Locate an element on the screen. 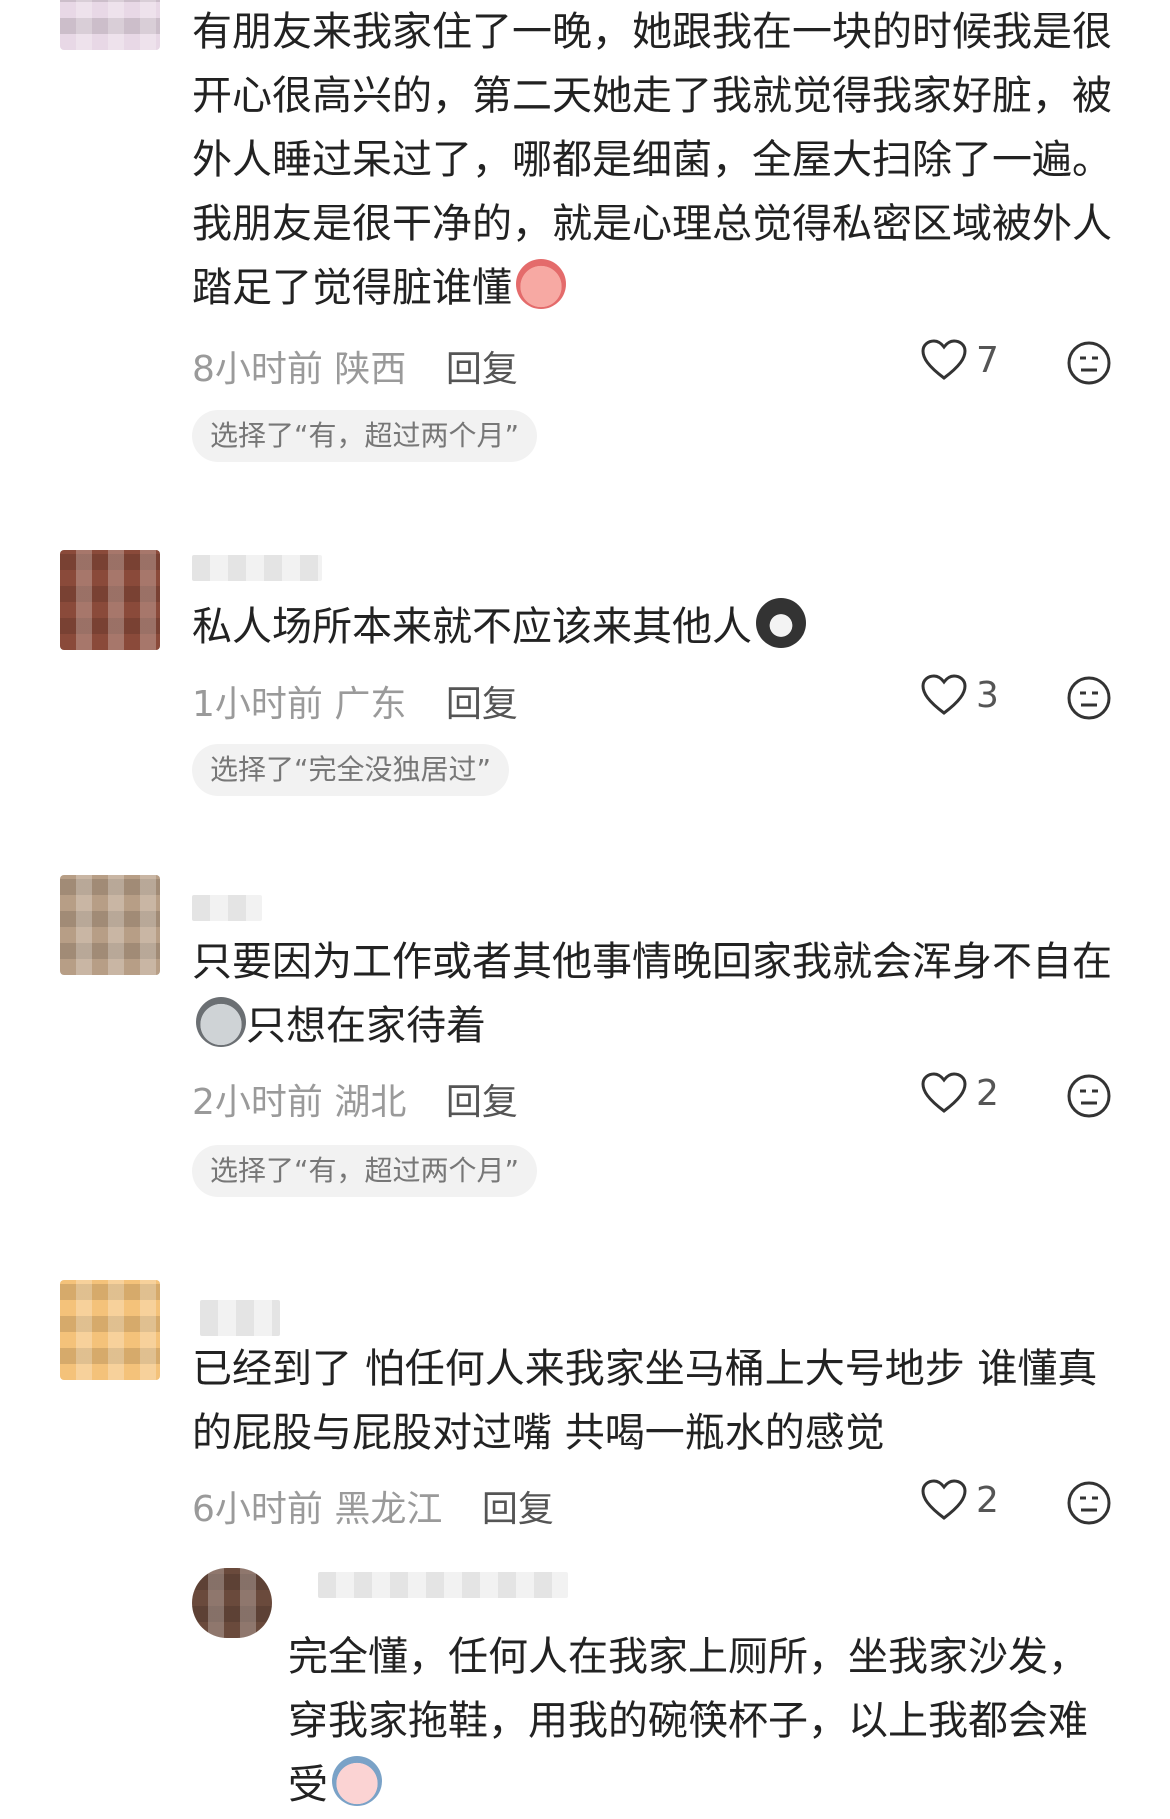 The height and width of the screenshot is (1819, 1170). like-button: 3 is located at coordinates (959, 695).